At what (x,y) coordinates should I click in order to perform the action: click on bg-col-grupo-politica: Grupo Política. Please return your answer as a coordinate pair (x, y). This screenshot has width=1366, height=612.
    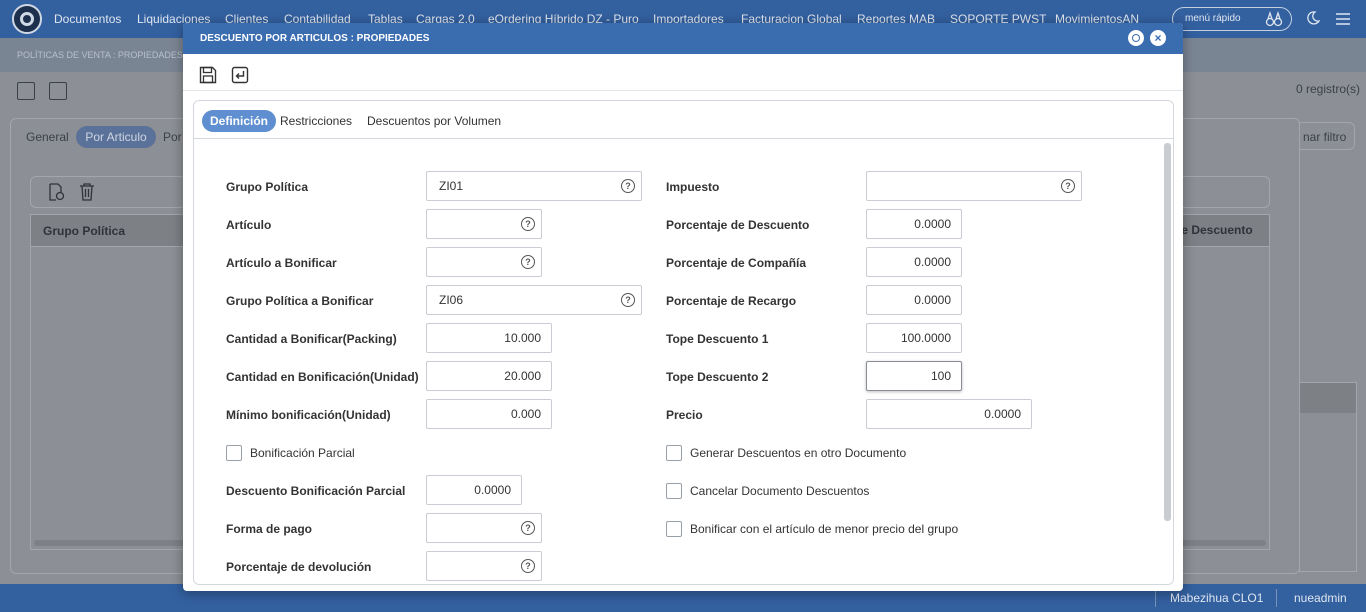
    Looking at the image, I should click on (84, 231).